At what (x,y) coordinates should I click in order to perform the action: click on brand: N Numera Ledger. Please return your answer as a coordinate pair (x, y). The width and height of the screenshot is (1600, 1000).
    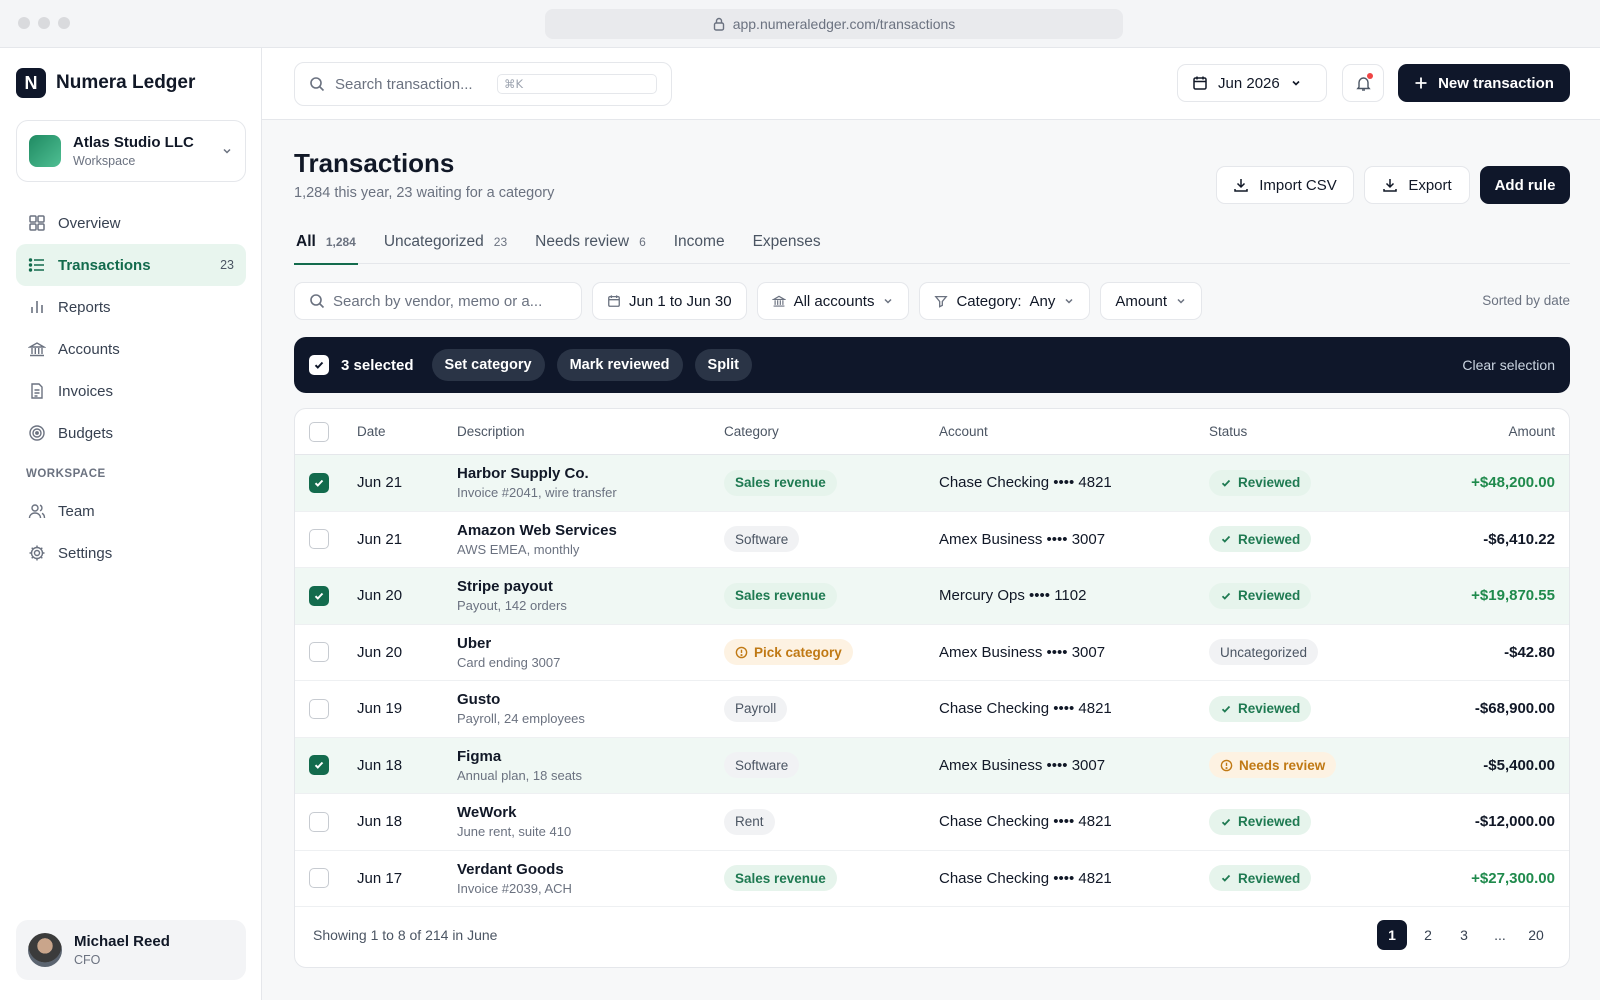
    Looking at the image, I should click on (105, 83).